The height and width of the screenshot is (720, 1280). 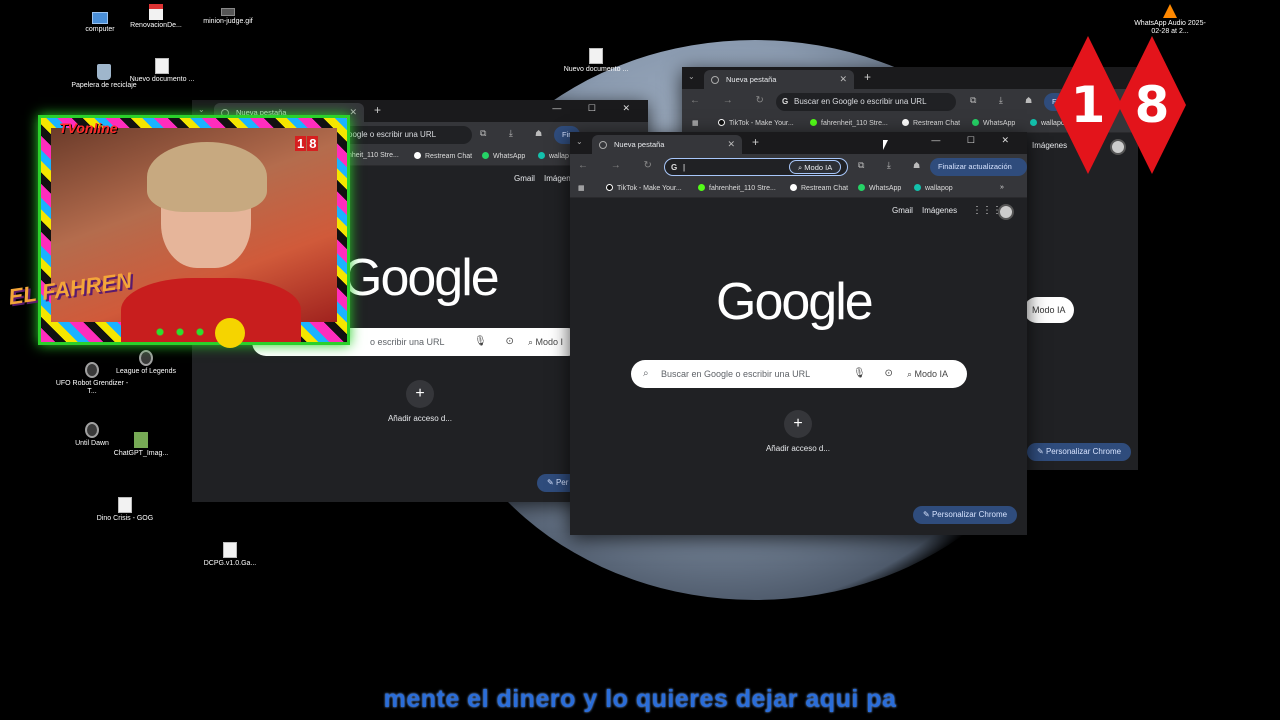 I want to click on streamer-hair, so click(x=207, y=177).